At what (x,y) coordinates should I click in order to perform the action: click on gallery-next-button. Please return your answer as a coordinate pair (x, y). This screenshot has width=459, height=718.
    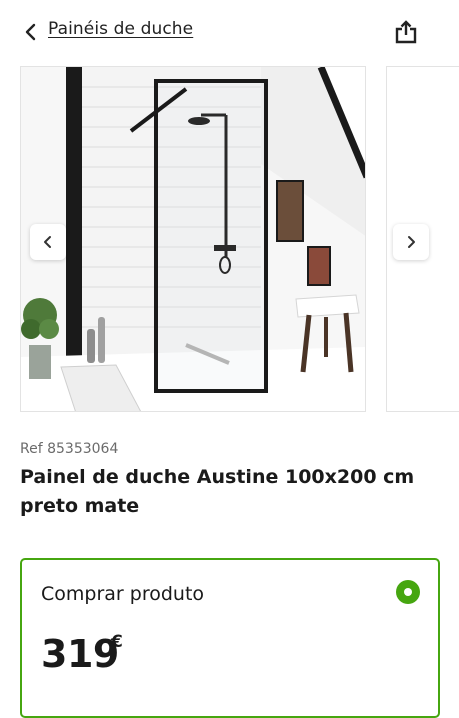
    Looking at the image, I should click on (411, 242).